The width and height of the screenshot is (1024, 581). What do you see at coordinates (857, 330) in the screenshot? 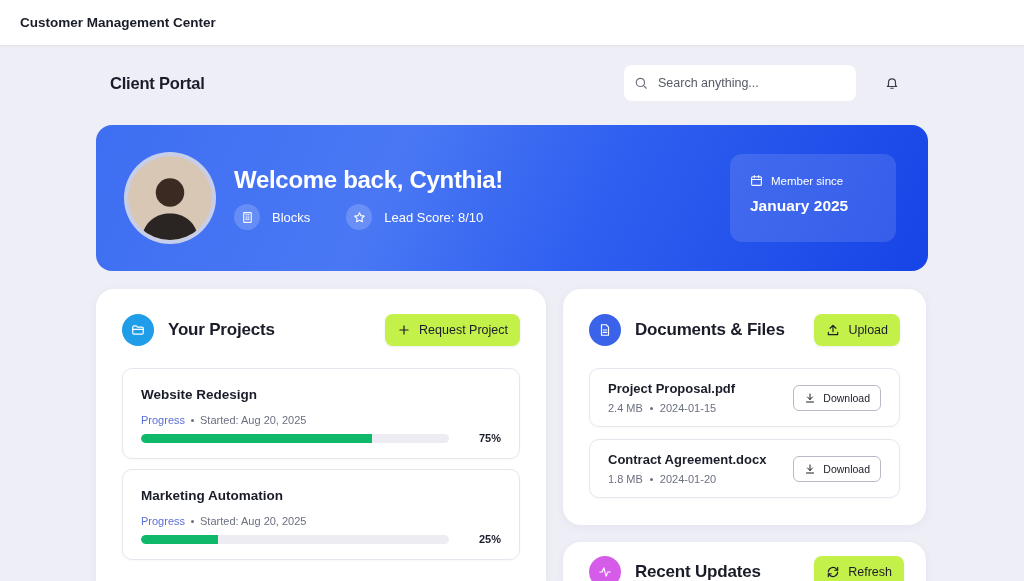
I see `upload-button: Upload` at bounding box center [857, 330].